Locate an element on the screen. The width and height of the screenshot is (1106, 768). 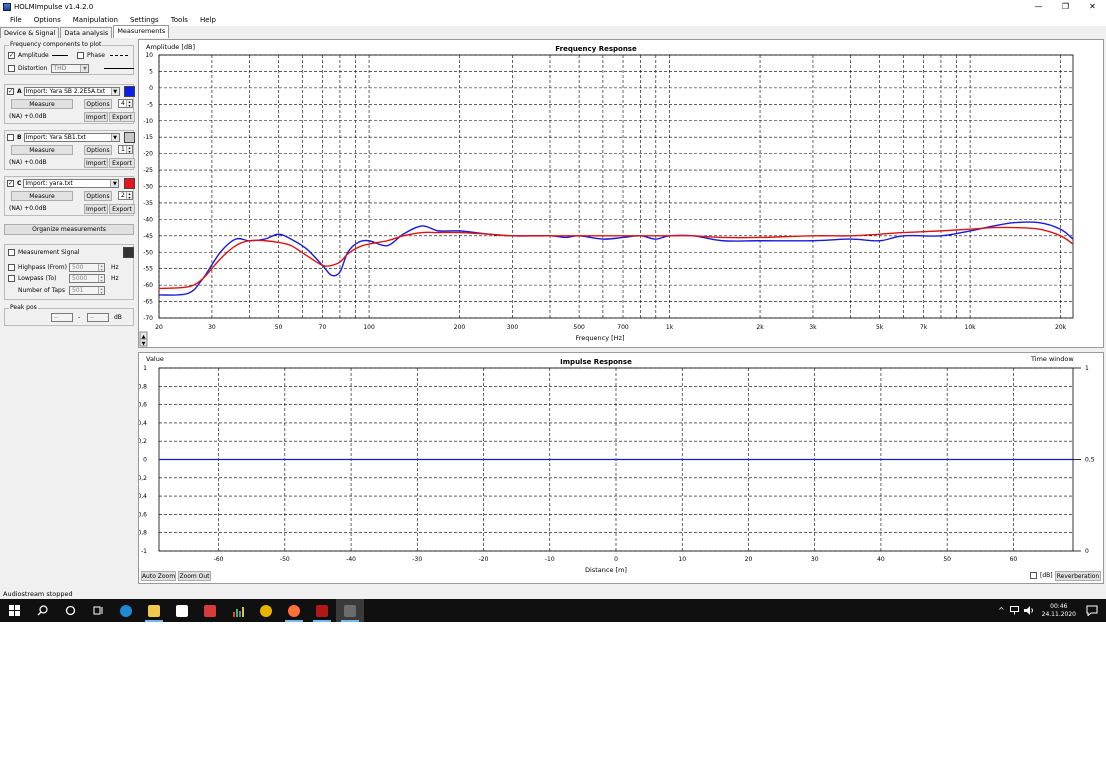
freq-y-tick-label: -65 is located at coordinates (148, 302).